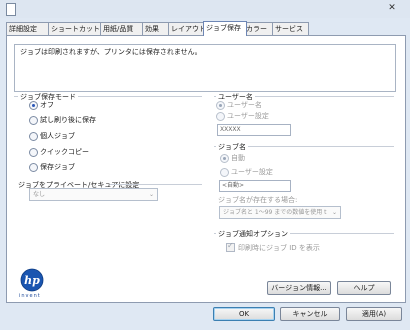 Image resolution: width=410 pixels, height=330 pixels. Describe the element at coordinates (33, 136) in the screenshot. I see `radio-personal-job` at that location.